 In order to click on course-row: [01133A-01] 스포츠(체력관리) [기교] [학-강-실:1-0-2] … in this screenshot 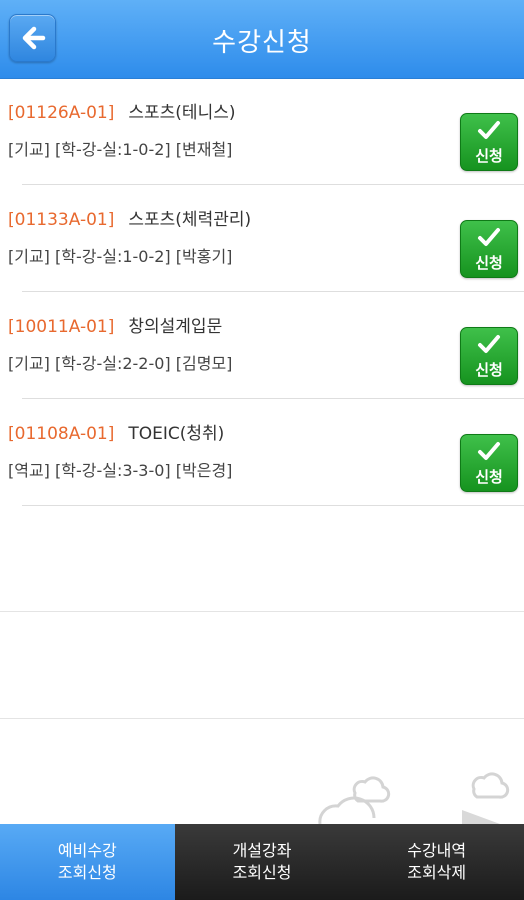, I will do `click(262, 238)`.